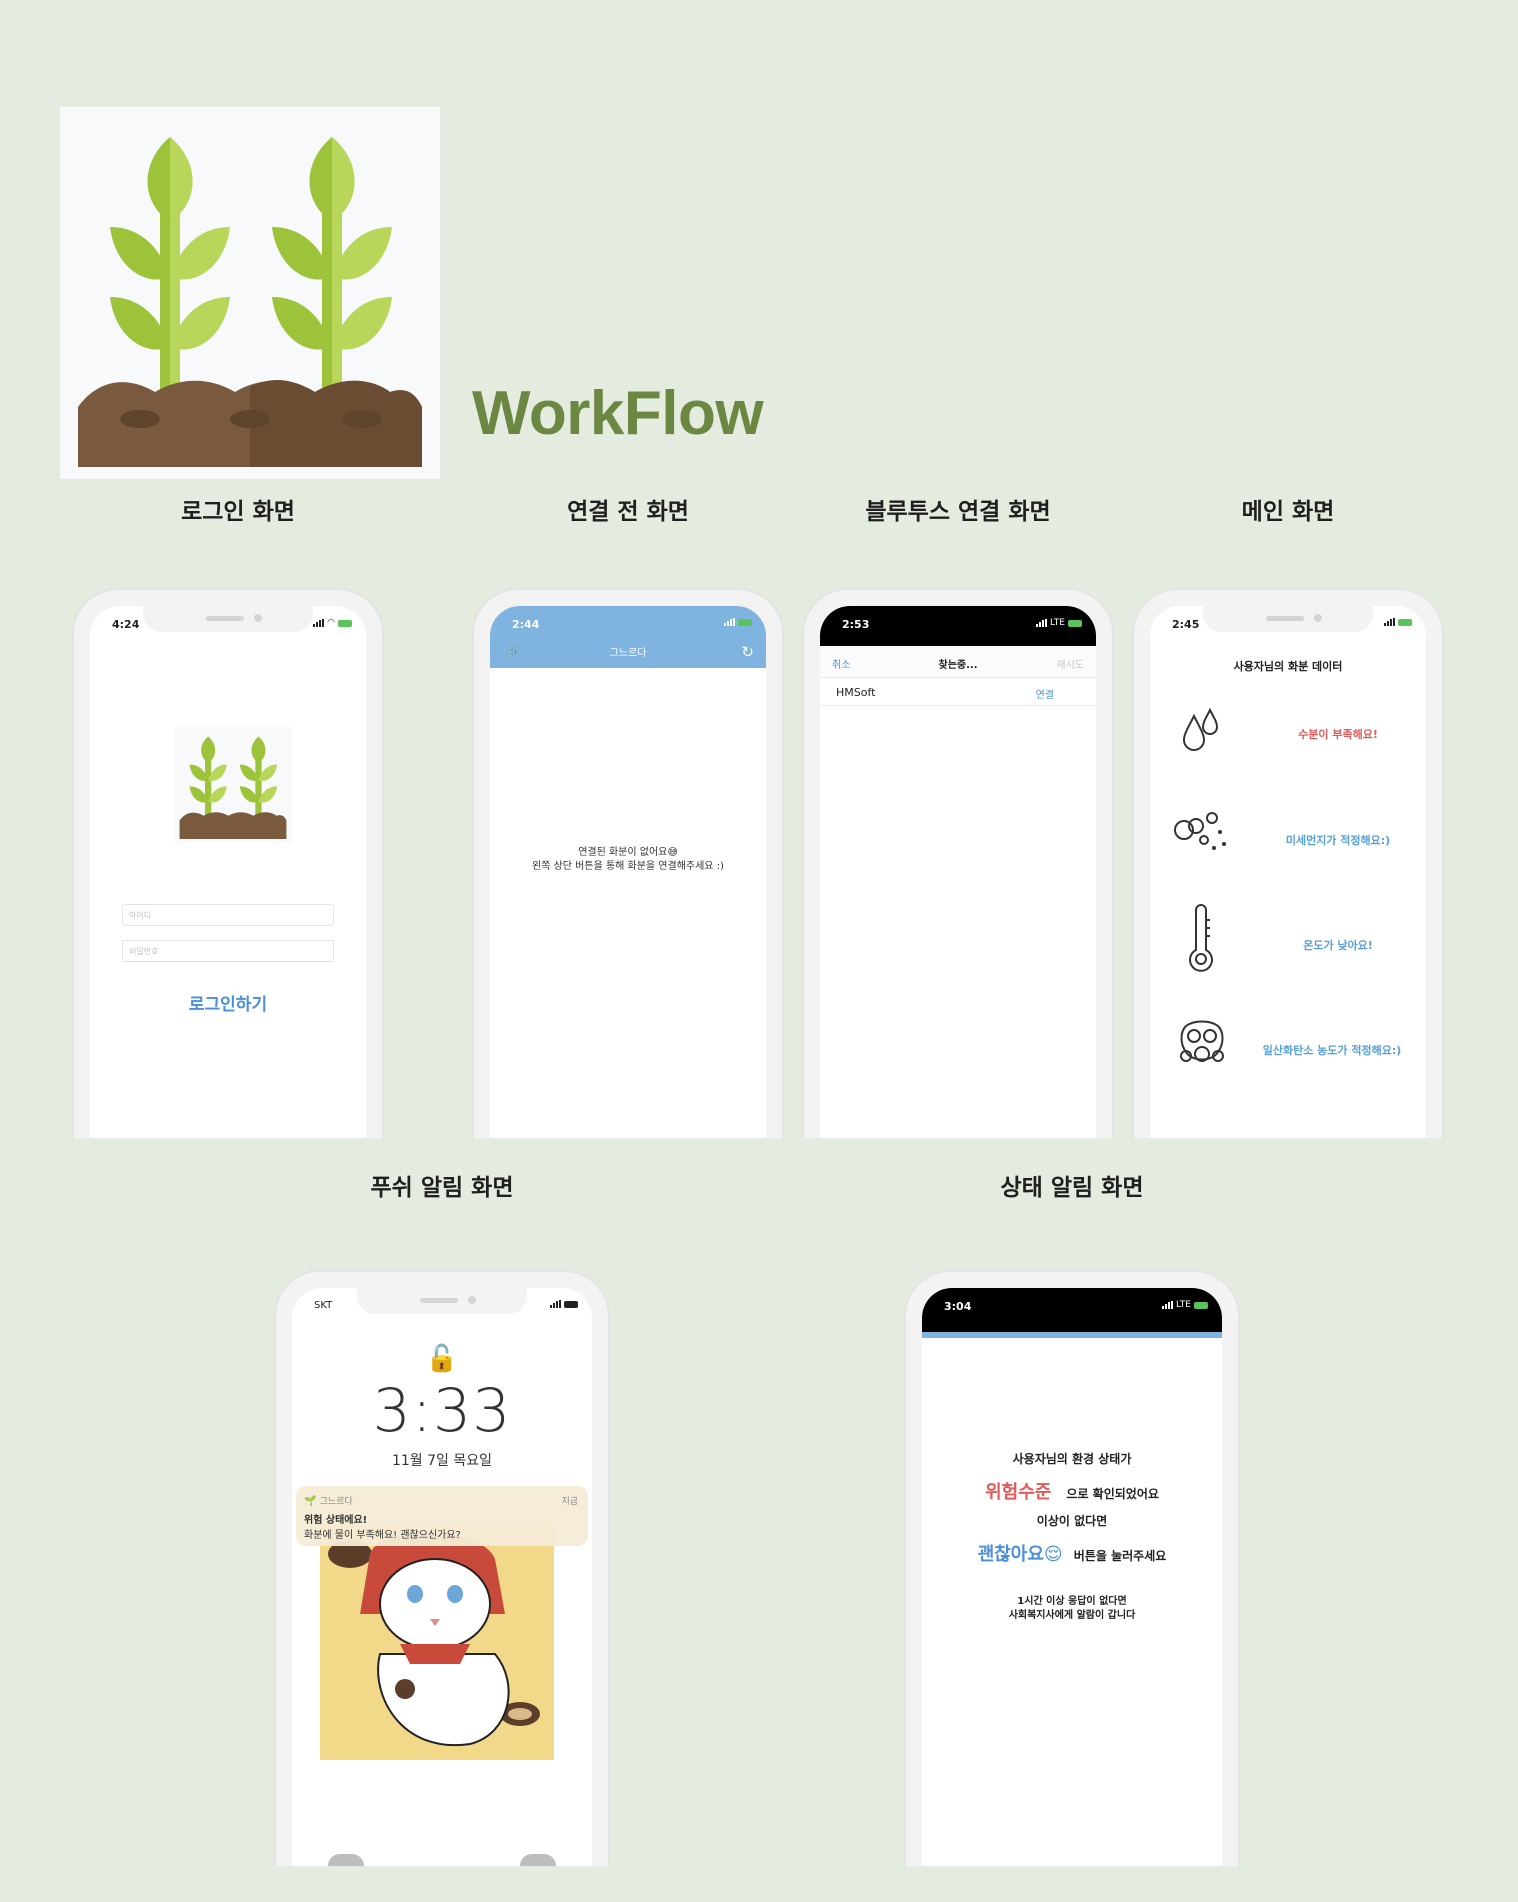 This screenshot has height=1902, width=1518. I want to click on status-time: 2:44, so click(526, 624).